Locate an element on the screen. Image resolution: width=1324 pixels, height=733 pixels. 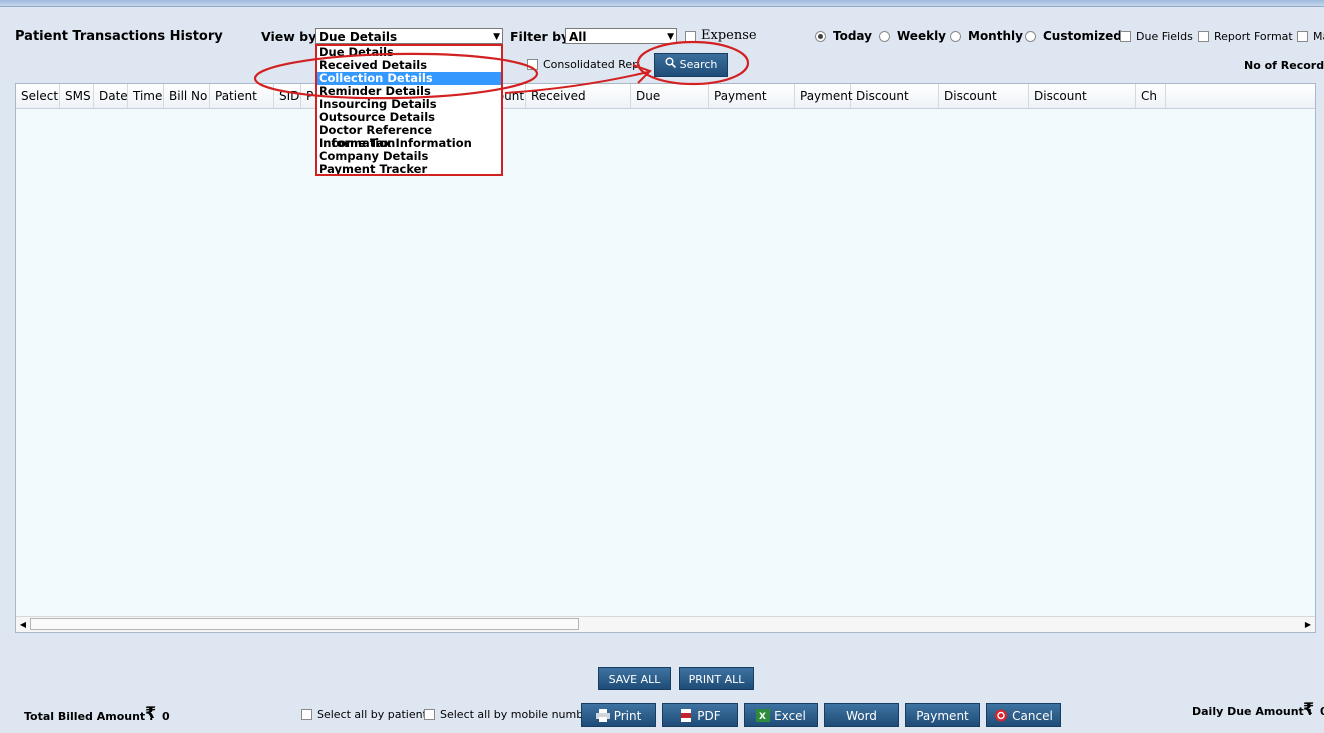
grid-column-header: Received Amount is located at coordinates (578, 96).